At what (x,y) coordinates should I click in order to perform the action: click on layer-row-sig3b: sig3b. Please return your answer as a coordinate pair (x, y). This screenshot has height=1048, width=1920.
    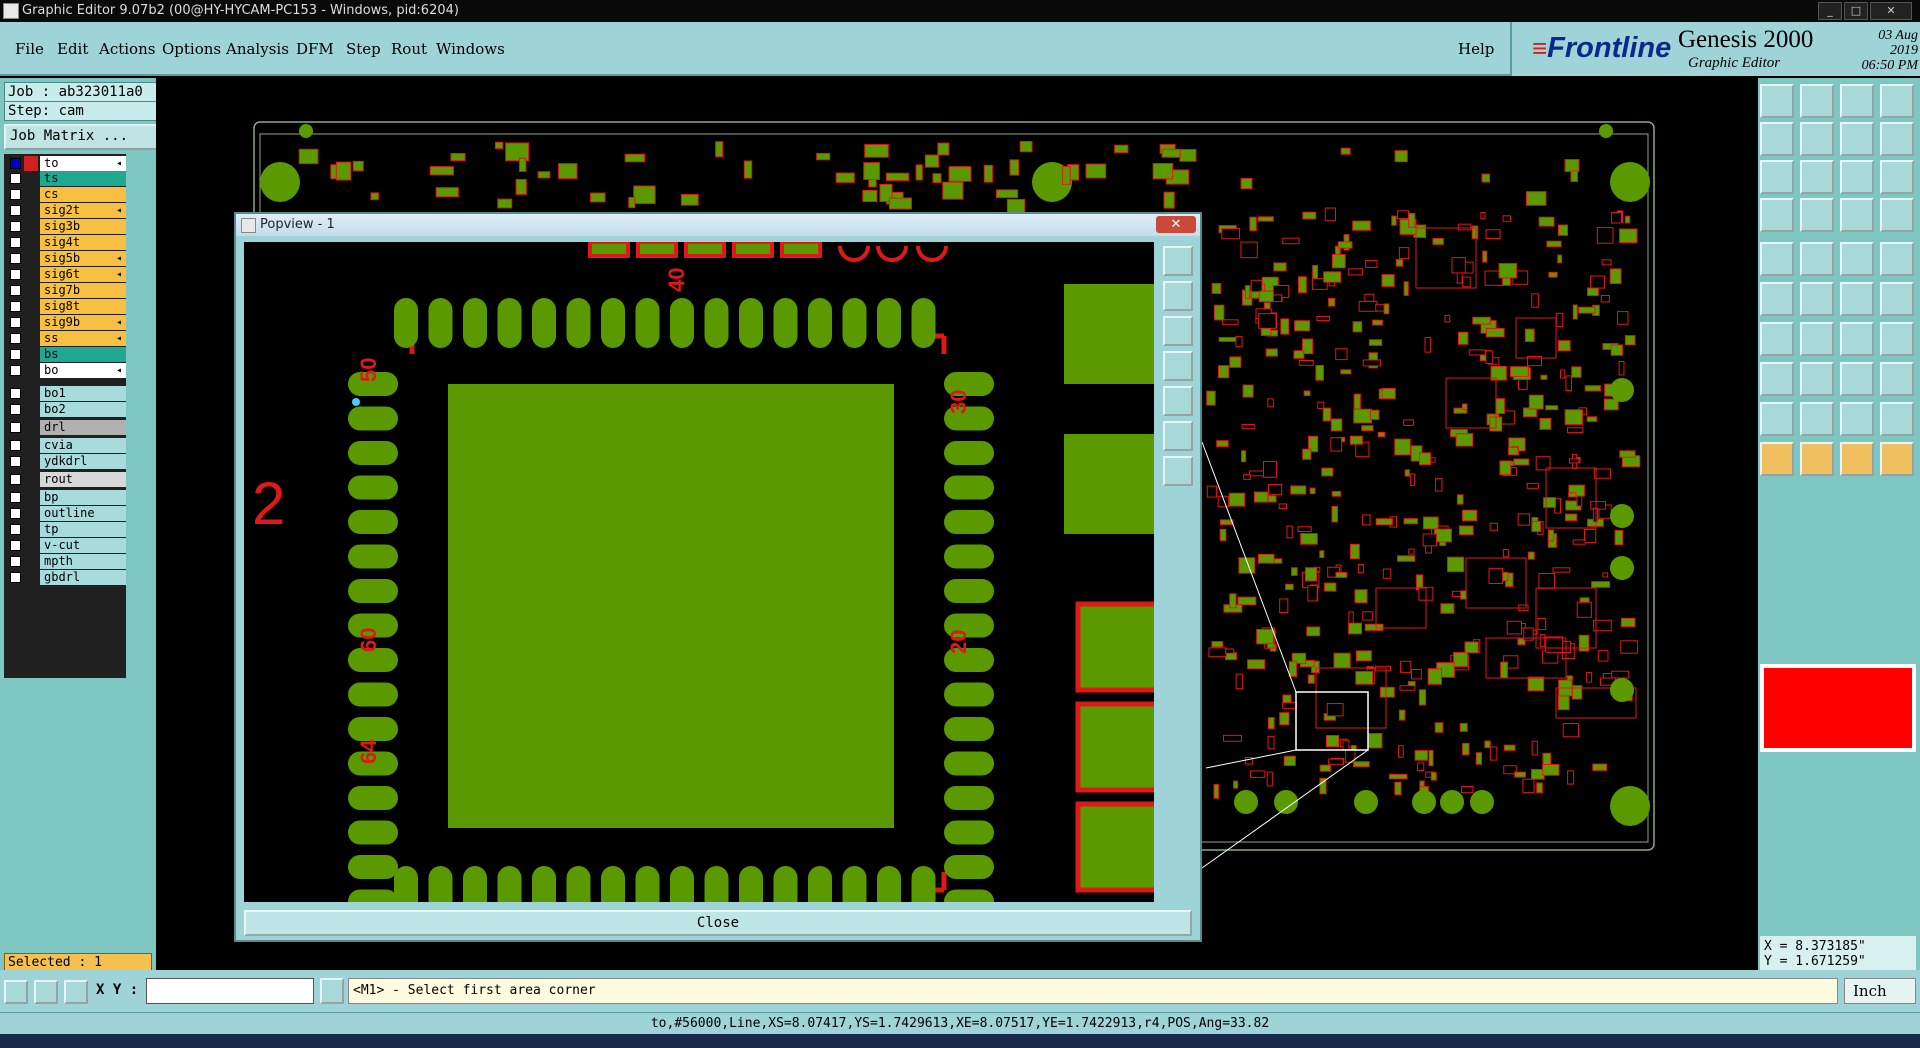
    Looking at the image, I should click on (65, 226).